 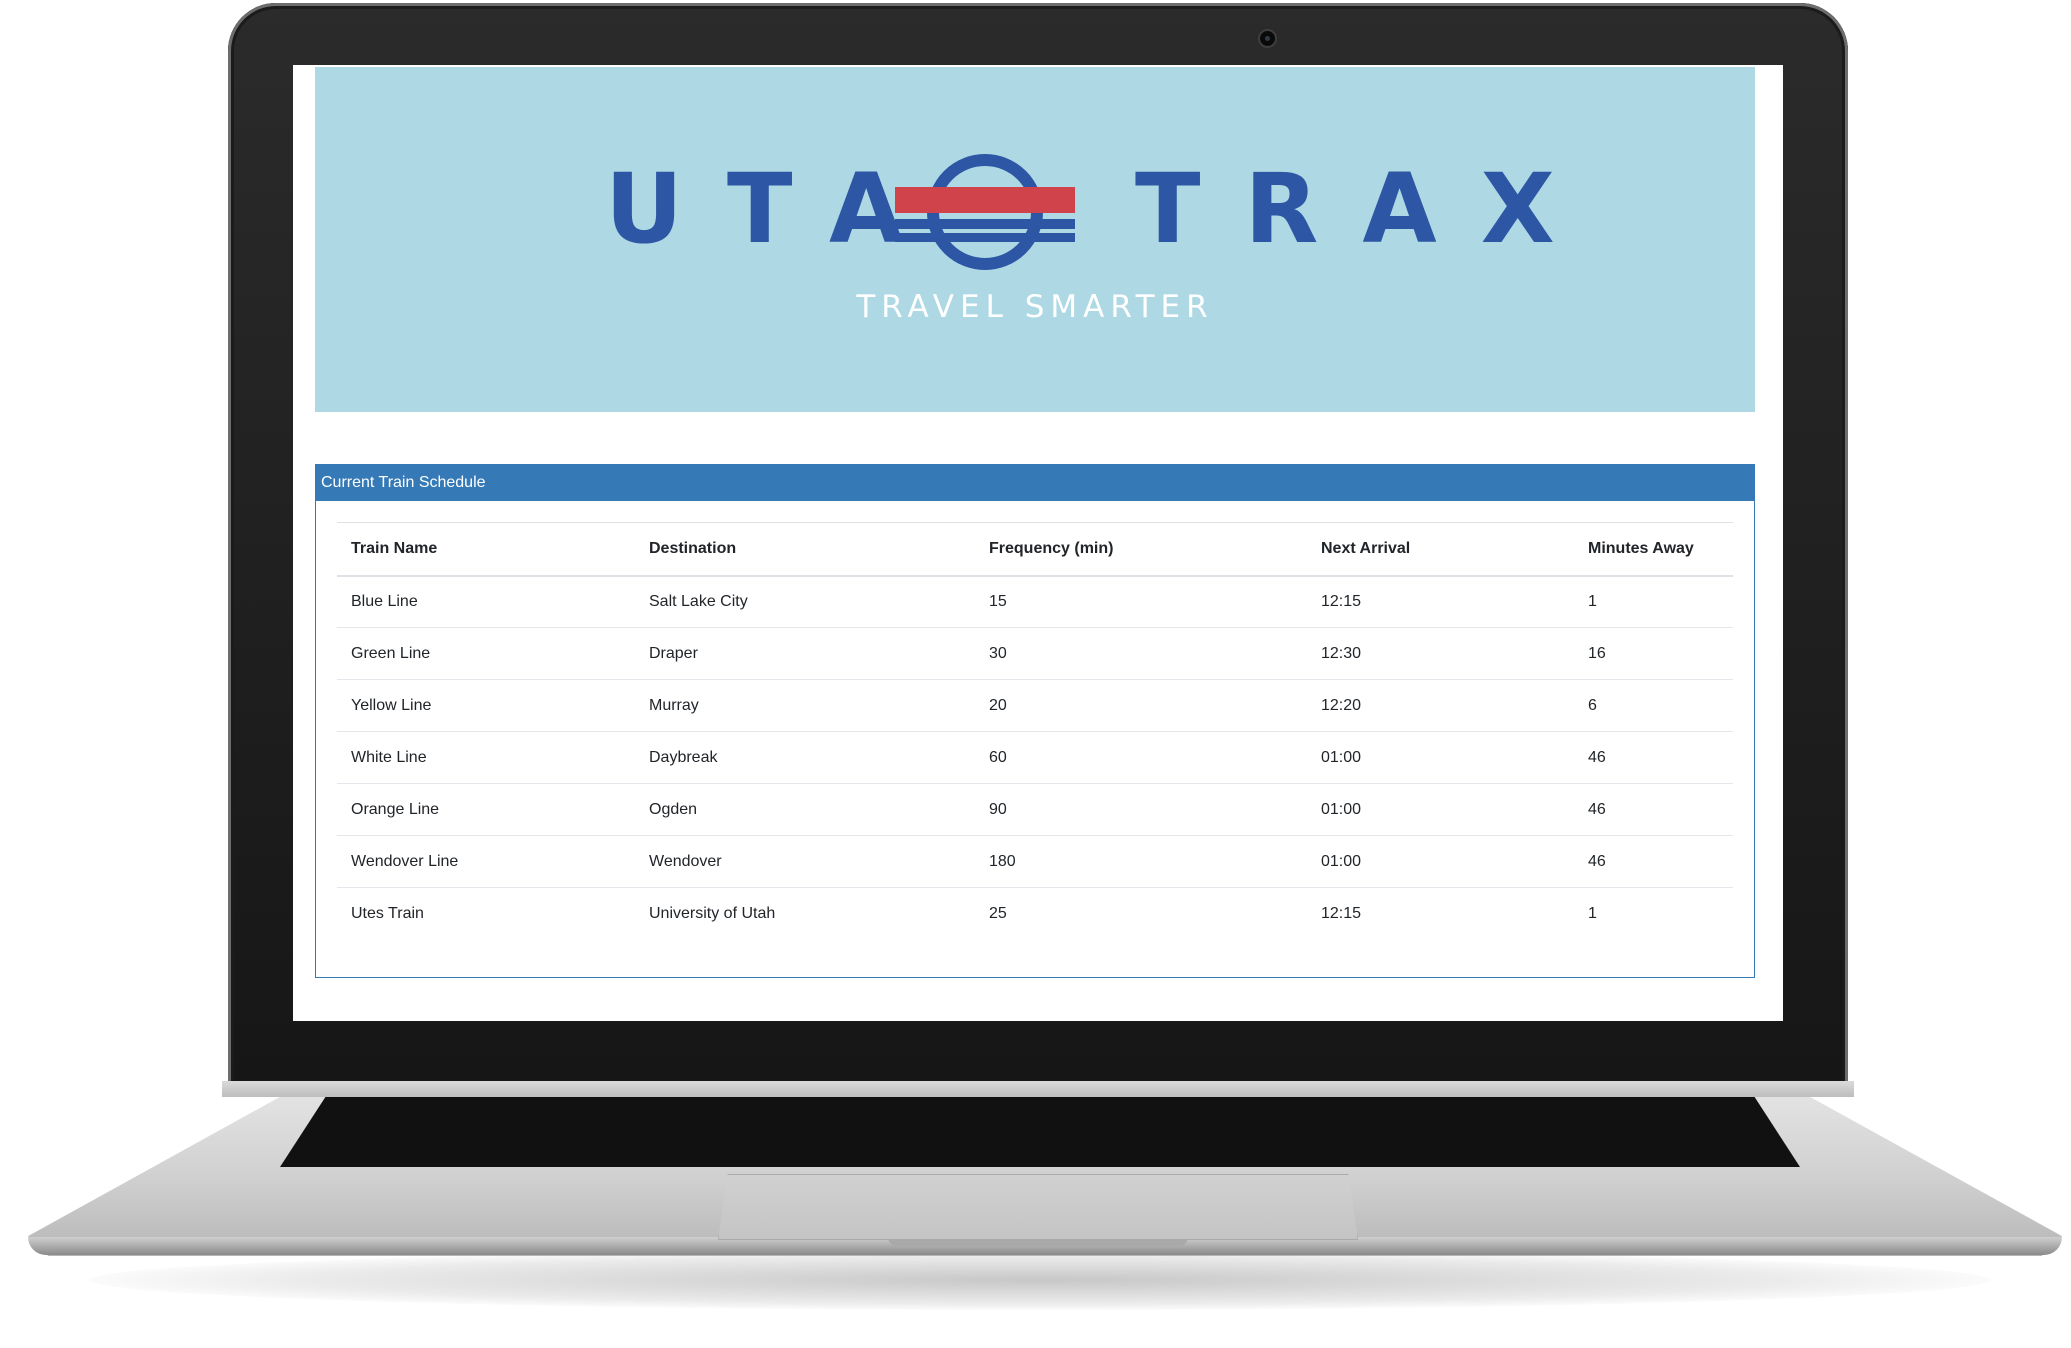 What do you see at coordinates (1366, 548) in the screenshot?
I see `column-header-next-arrival: Next Arrival` at bounding box center [1366, 548].